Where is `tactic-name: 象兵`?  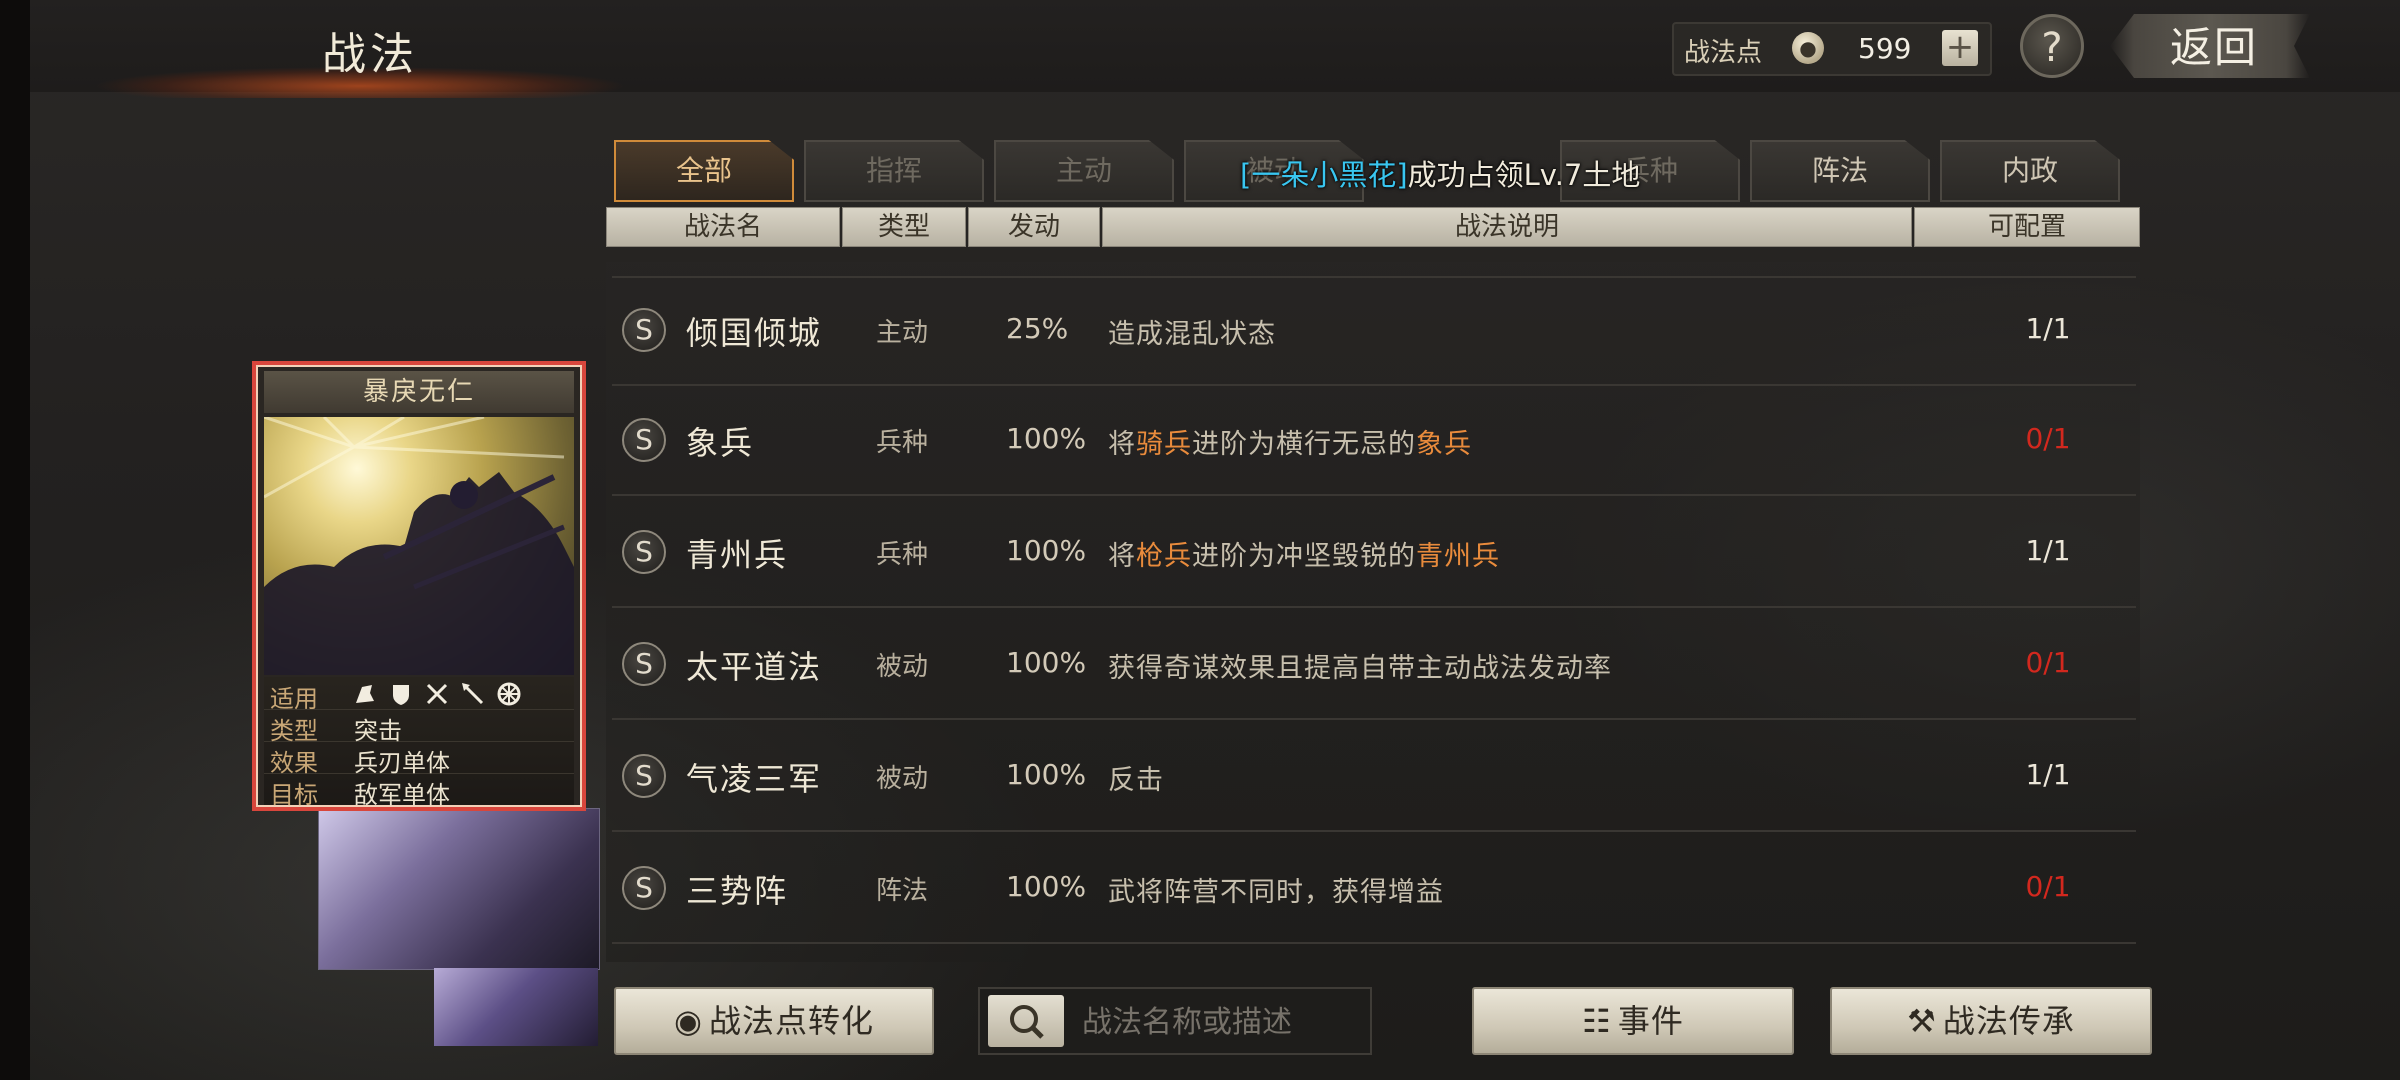 tactic-name: 象兵 is located at coordinates (720, 443).